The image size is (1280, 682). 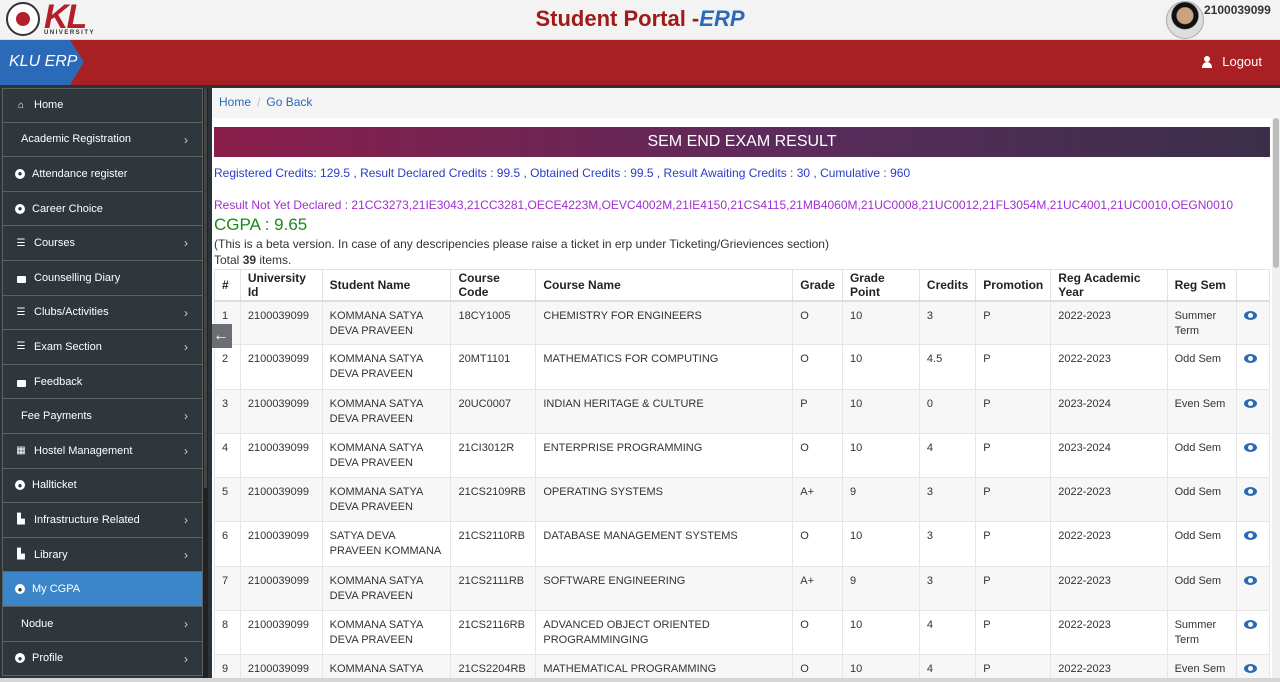 I want to click on sidebar-item-feedback: Feedback, so click(x=102, y=382).